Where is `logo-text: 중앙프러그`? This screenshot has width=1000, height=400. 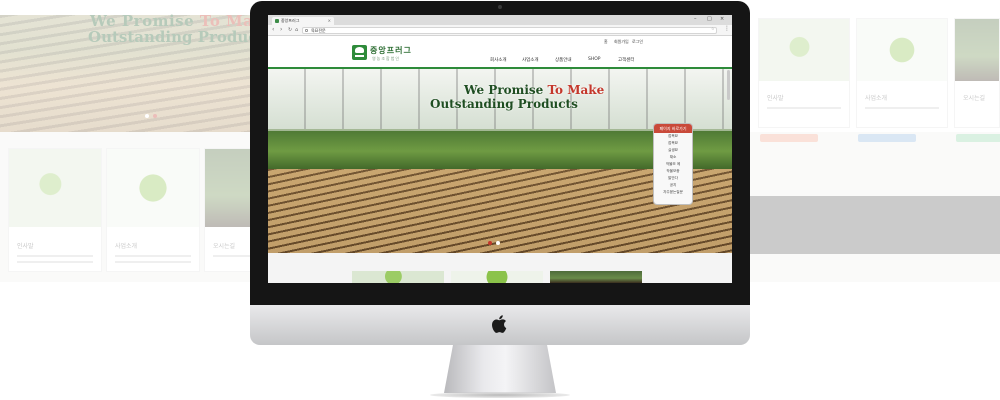 logo-text: 중앙프러그 is located at coordinates (391, 50).